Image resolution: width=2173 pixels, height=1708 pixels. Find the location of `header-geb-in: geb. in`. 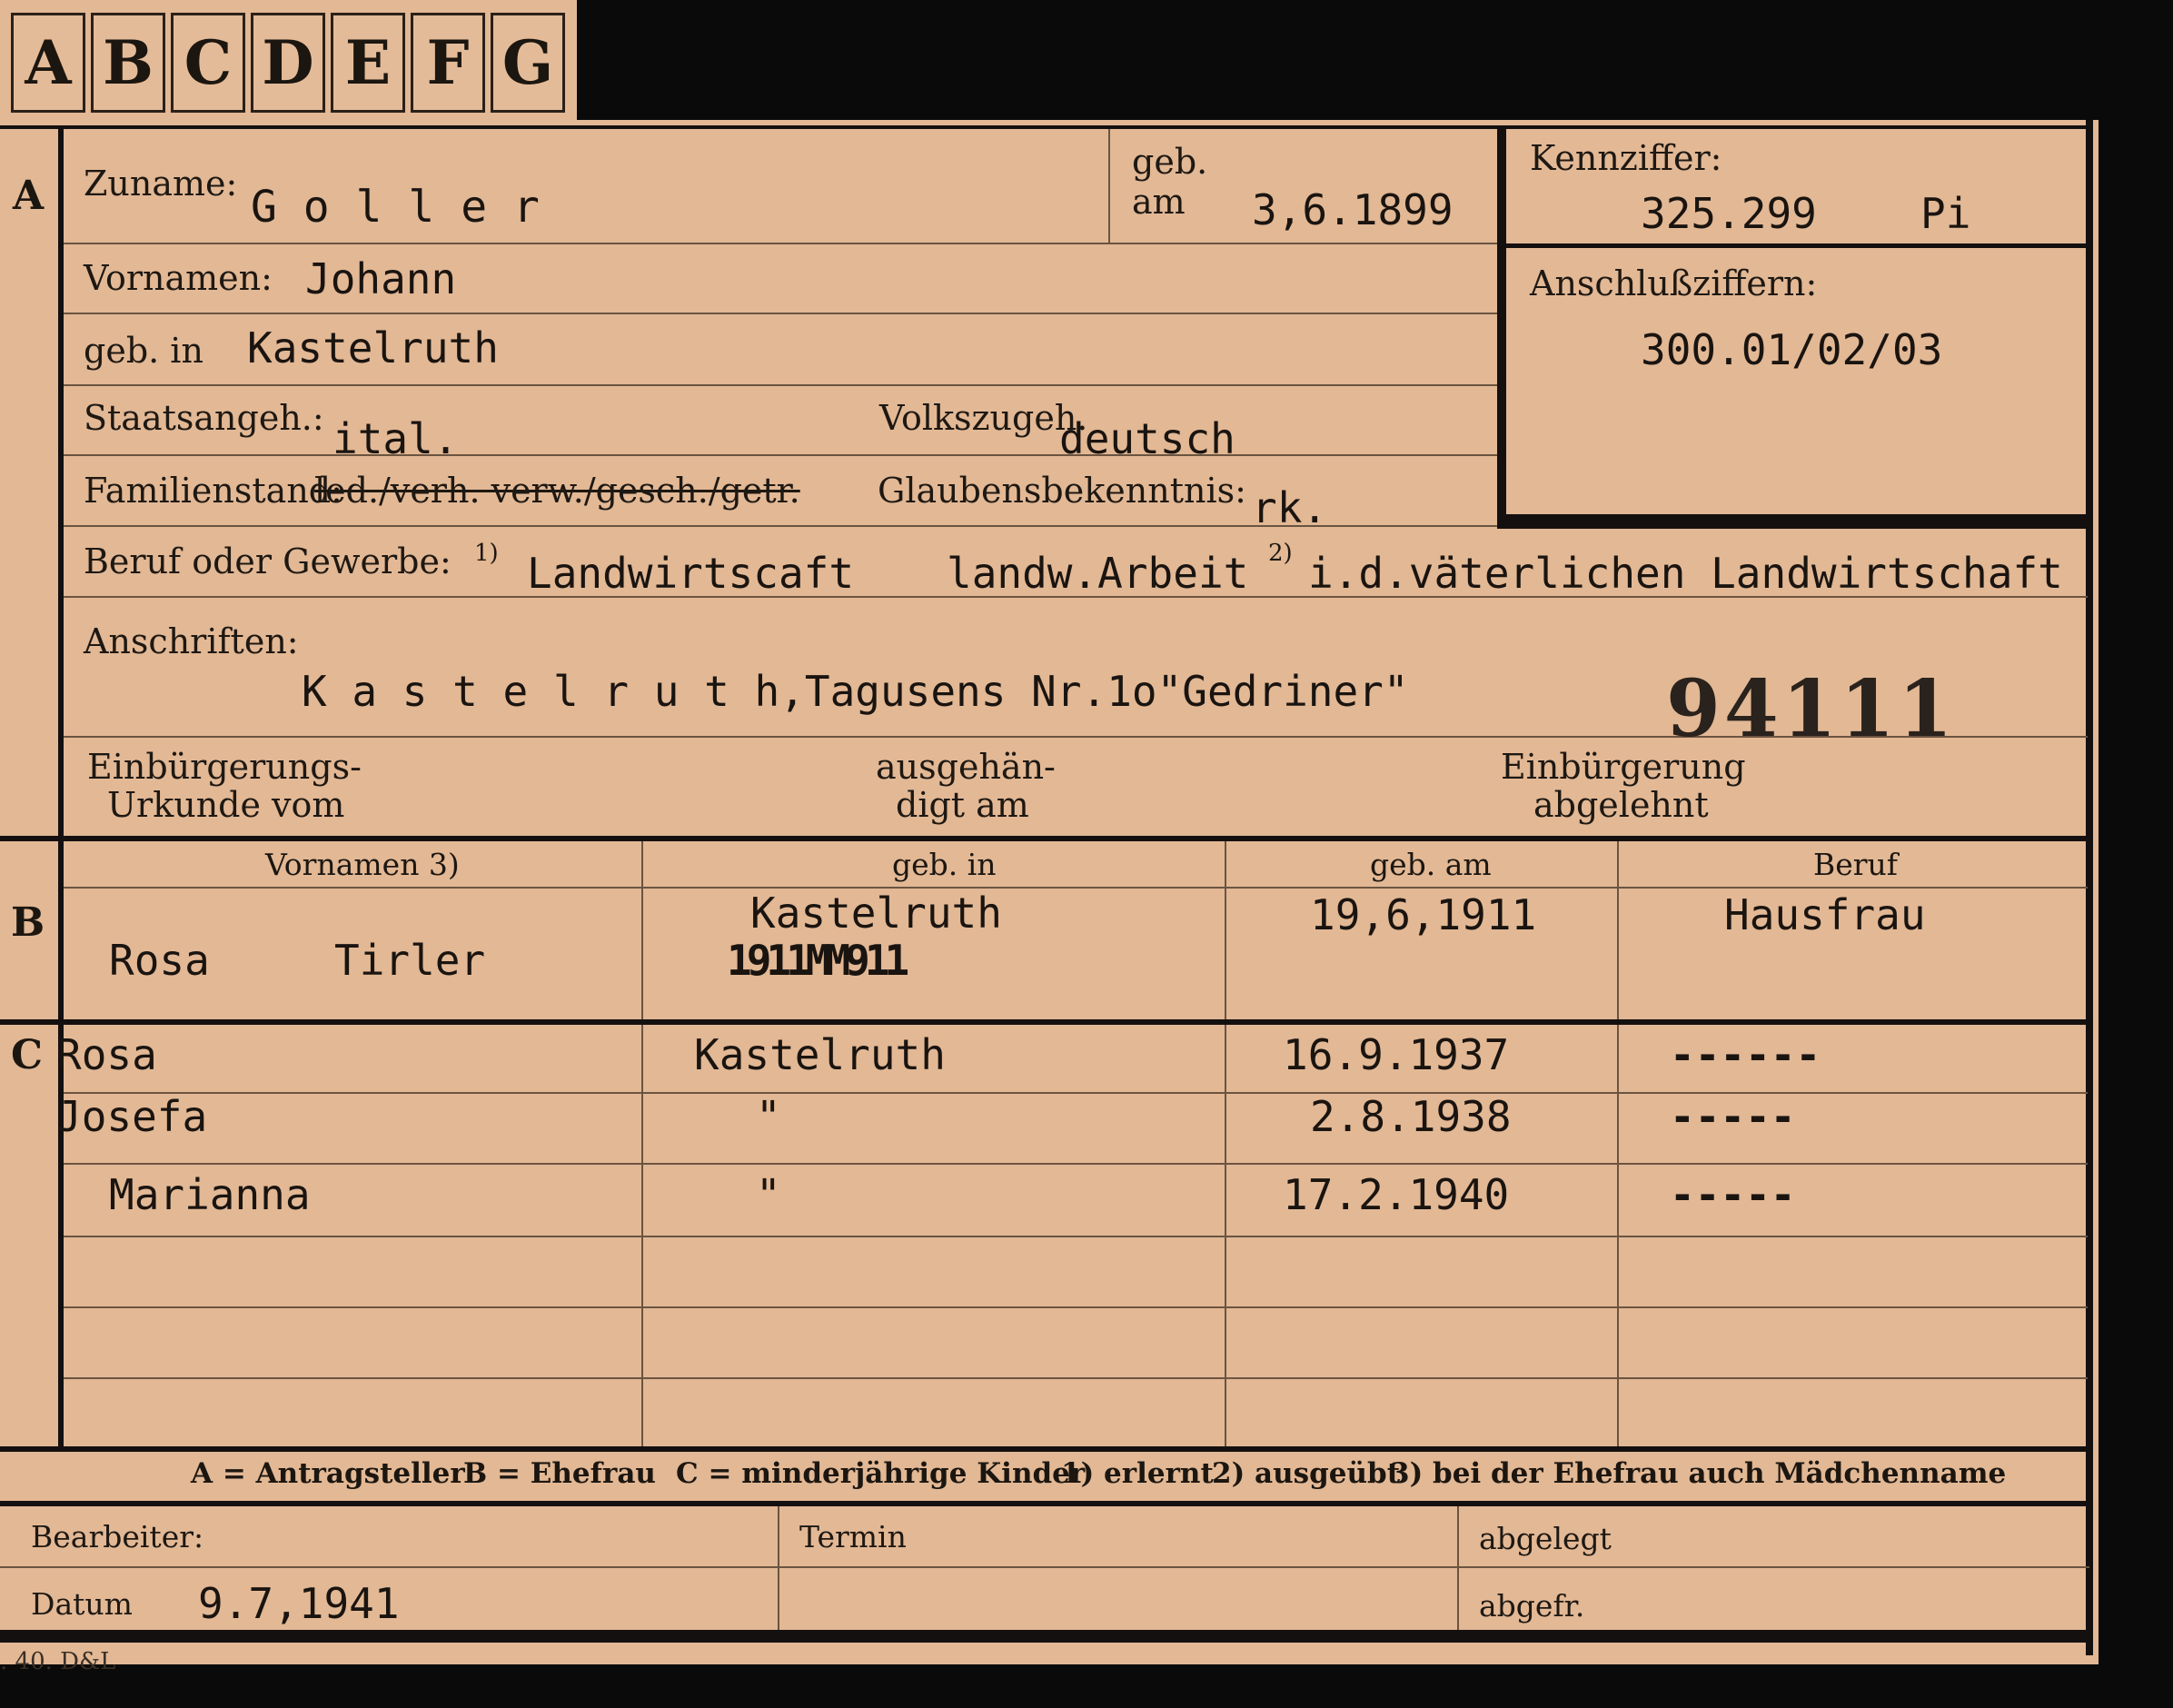

header-geb-in: geb. in is located at coordinates (944, 864).